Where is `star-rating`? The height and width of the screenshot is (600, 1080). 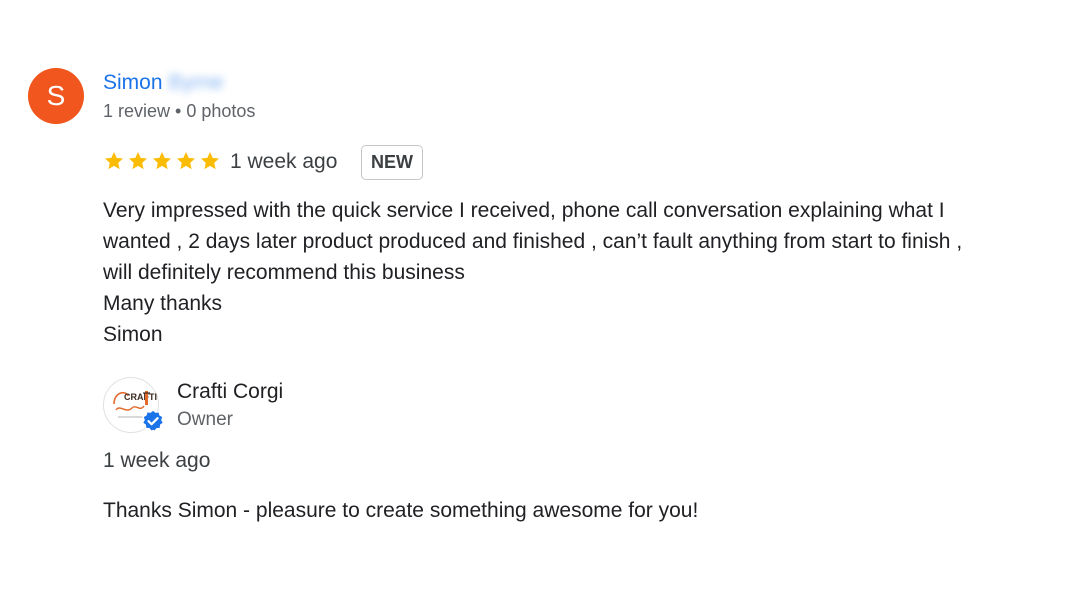
star-rating is located at coordinates (162, 161).